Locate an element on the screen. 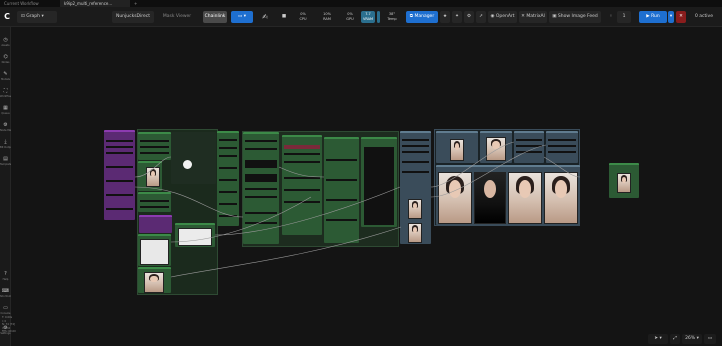 This screenshot has width=722, height=346. sidebar-item-workflows: ⛶Workflows is located at coordinates (5, 95).